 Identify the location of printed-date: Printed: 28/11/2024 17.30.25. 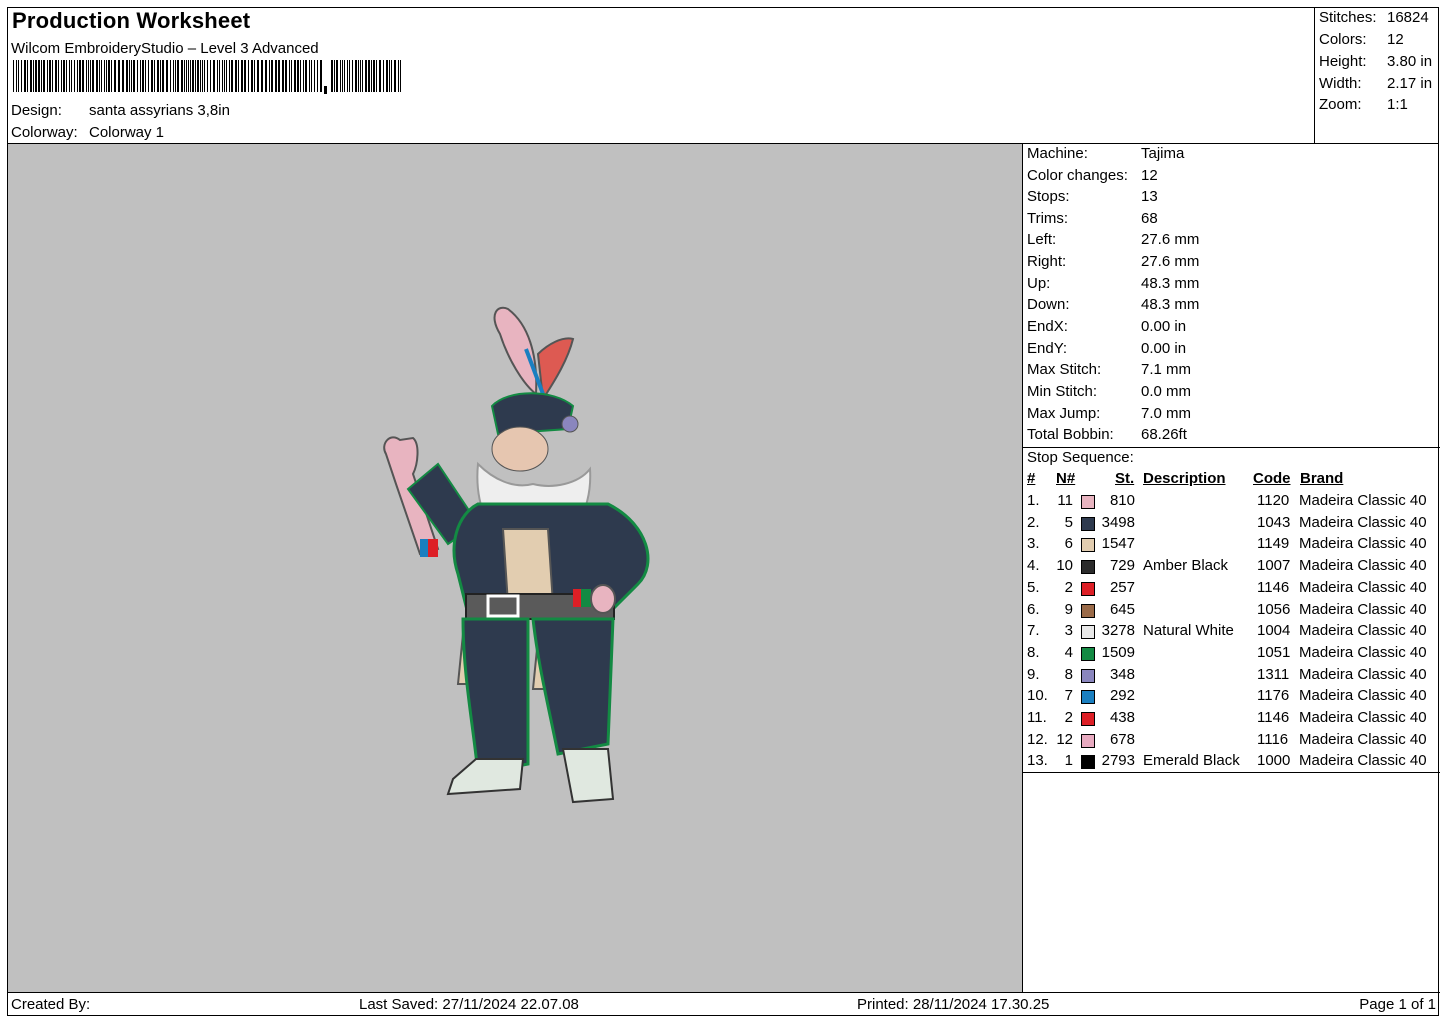
(953, 1004).